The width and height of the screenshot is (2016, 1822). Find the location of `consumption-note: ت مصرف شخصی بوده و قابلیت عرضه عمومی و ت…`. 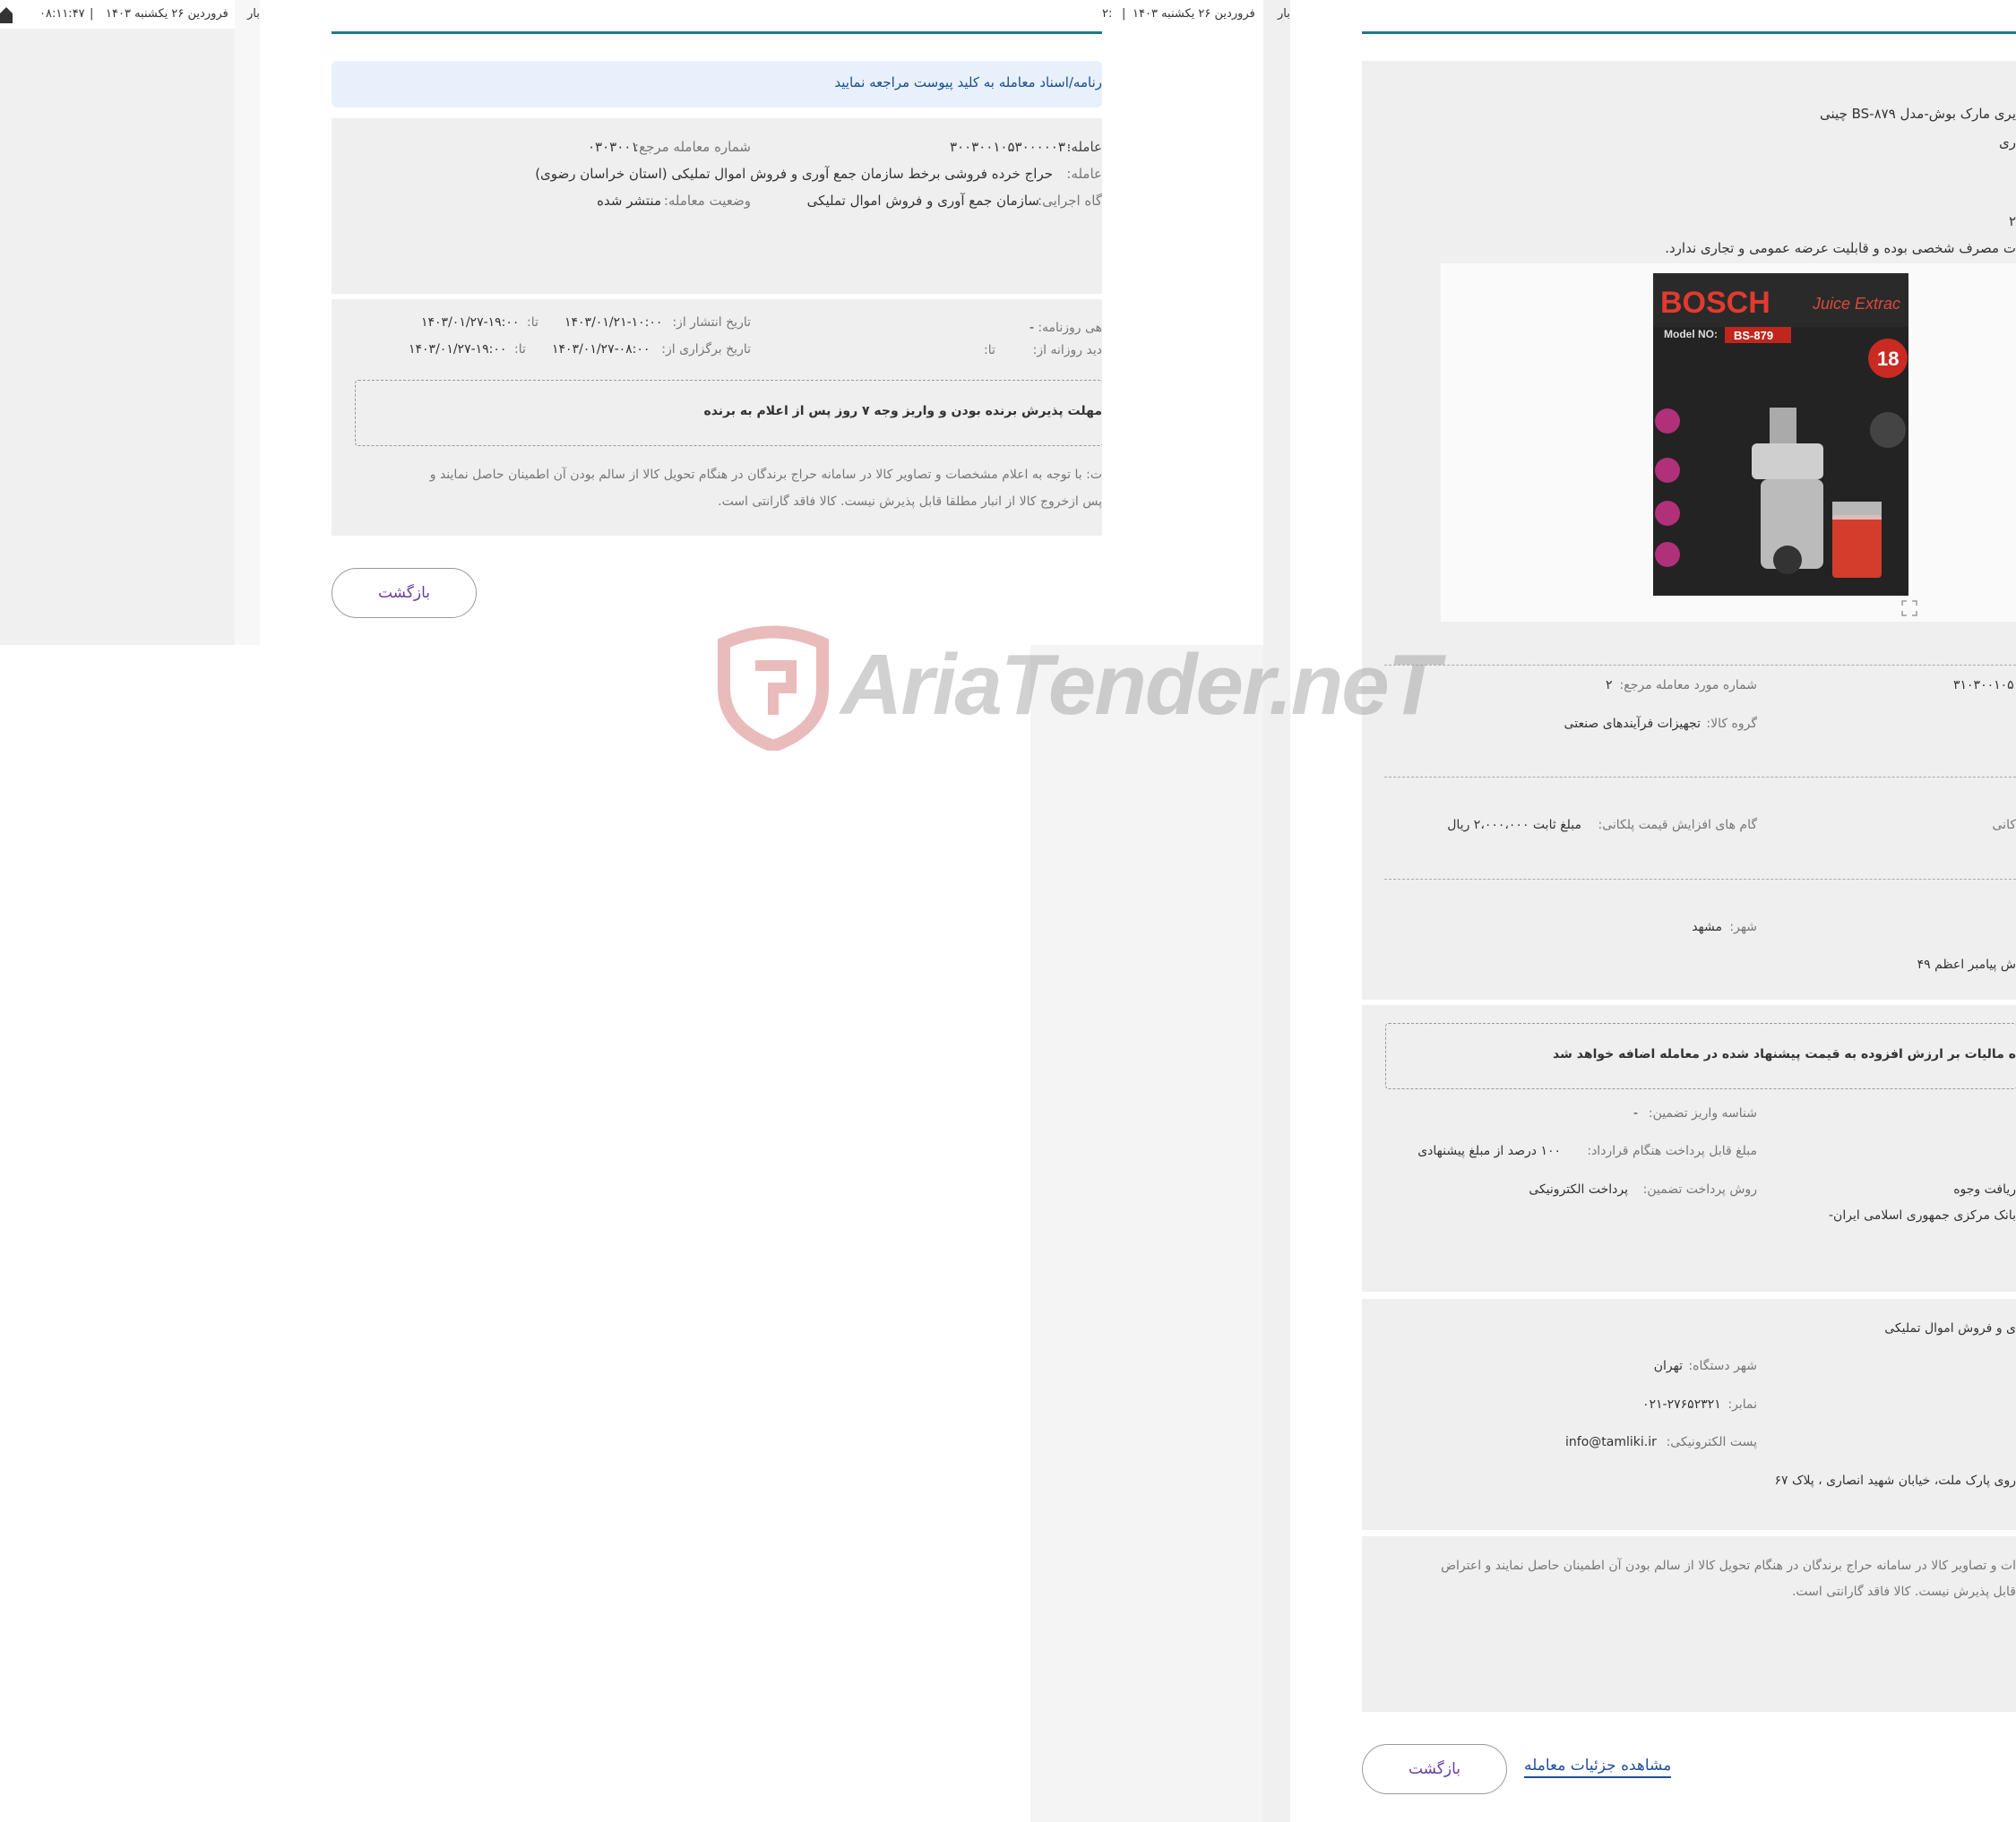

consumption-note: ت مصرف شخصی بوده و قابلیت عرضه عمومی و ت… is located at coordinates (1840, 248).